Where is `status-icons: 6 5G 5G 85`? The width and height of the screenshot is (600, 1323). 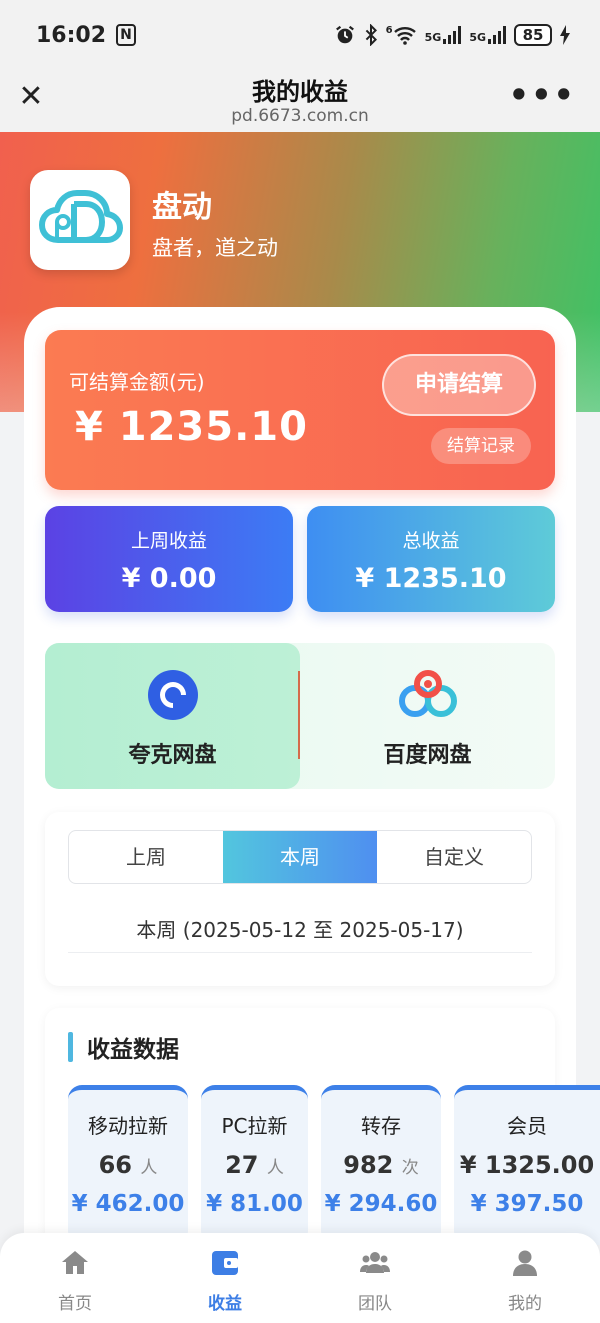 status-icons: 6 5G 5G 85 is located at coordinates (452, 35).